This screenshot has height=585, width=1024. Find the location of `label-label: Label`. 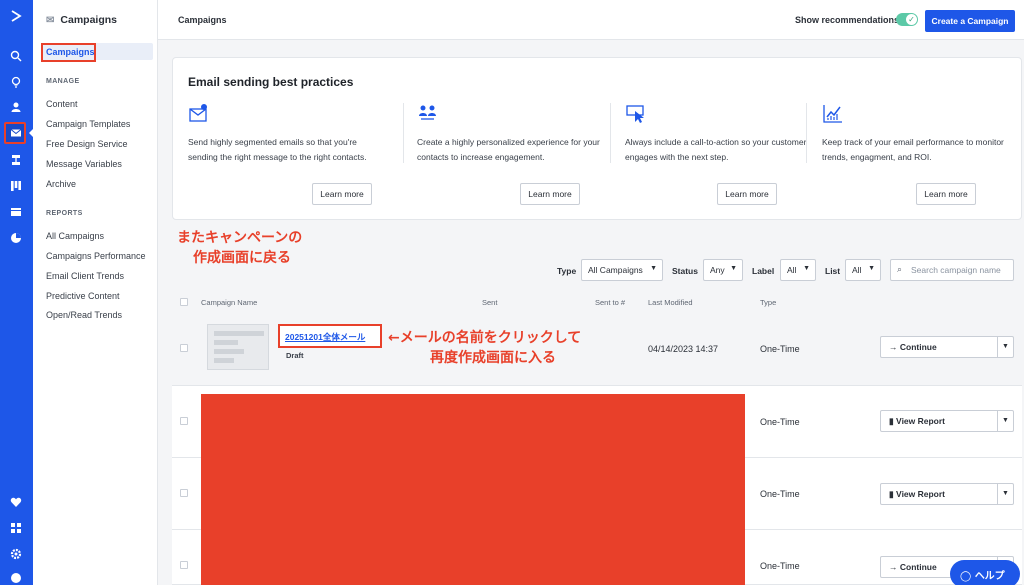

label-label: Label is located at coordinates (763, 271).